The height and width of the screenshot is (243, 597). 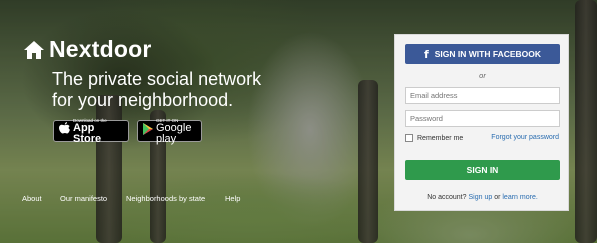 I want to click on email-input, so click(x=482, y=95).